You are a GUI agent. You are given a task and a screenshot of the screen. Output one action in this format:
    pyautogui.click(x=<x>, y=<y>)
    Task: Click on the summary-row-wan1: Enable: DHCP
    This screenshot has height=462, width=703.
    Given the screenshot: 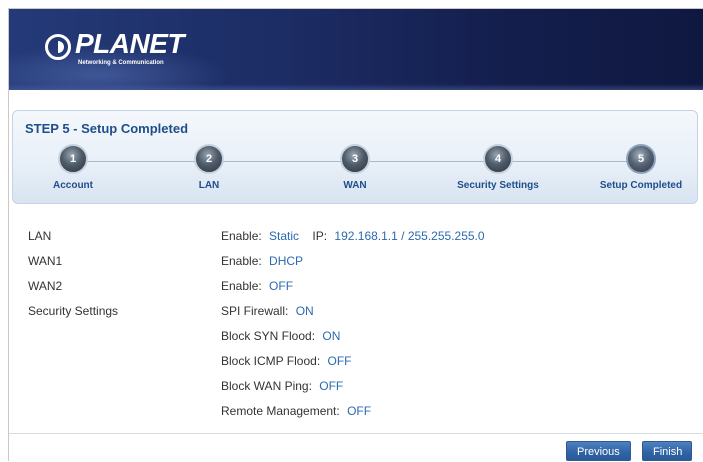 What is the action you would take?
    pyautogui.click(x=262, y=261)
    